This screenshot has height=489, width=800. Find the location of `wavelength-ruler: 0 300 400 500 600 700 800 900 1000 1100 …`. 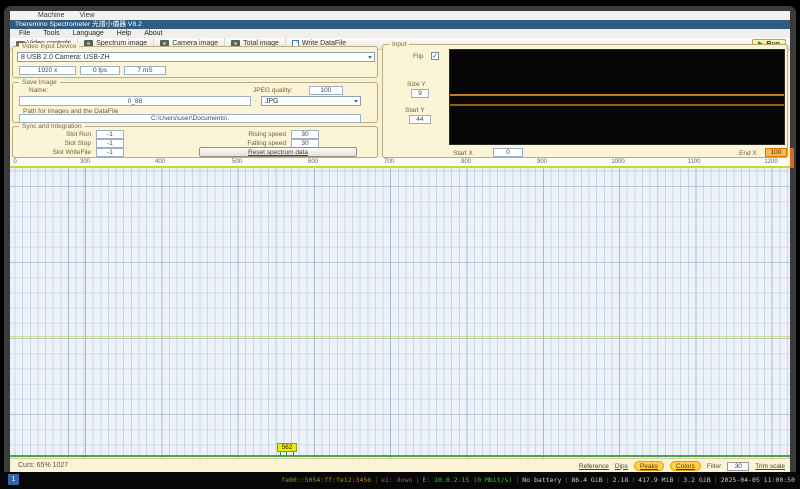

wavelength-ruler: 0 300 400 500 600 700 800 900 1000 1100 … is located at coordinates (400, 163).